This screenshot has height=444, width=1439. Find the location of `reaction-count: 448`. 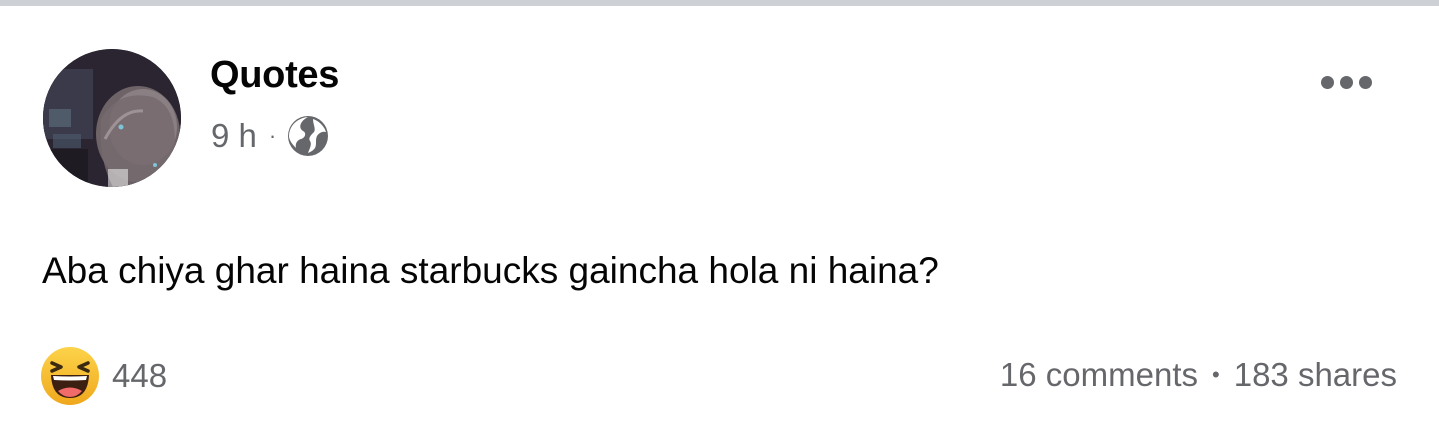

reaction-count: 448 is located at coordinates (140, 375).